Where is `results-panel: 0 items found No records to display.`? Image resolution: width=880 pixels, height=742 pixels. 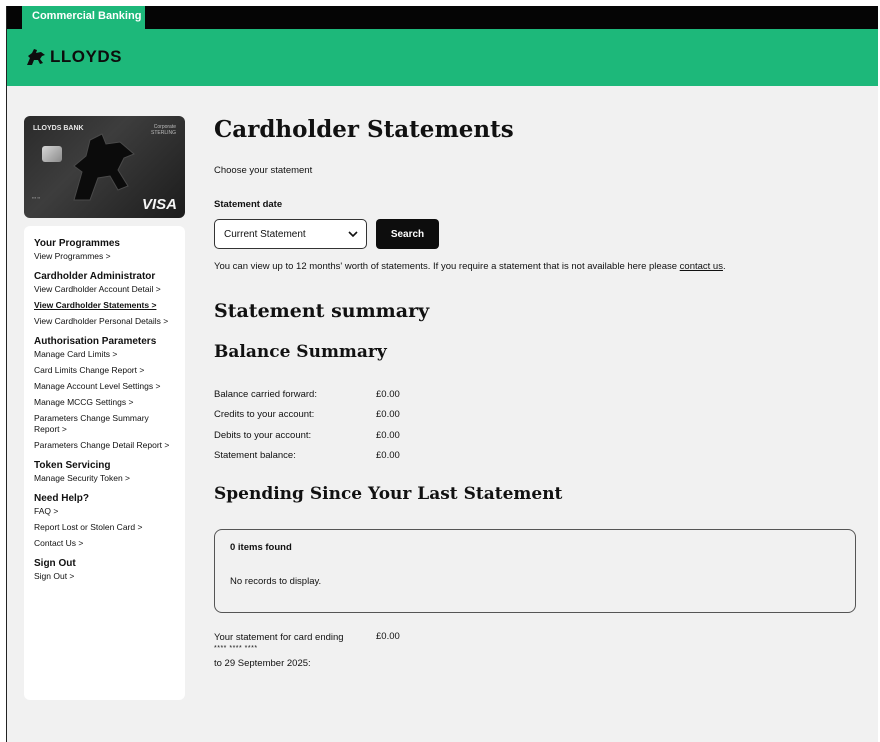 results-panel: 0 items found No records to display. is located at coordinates (535, 571).